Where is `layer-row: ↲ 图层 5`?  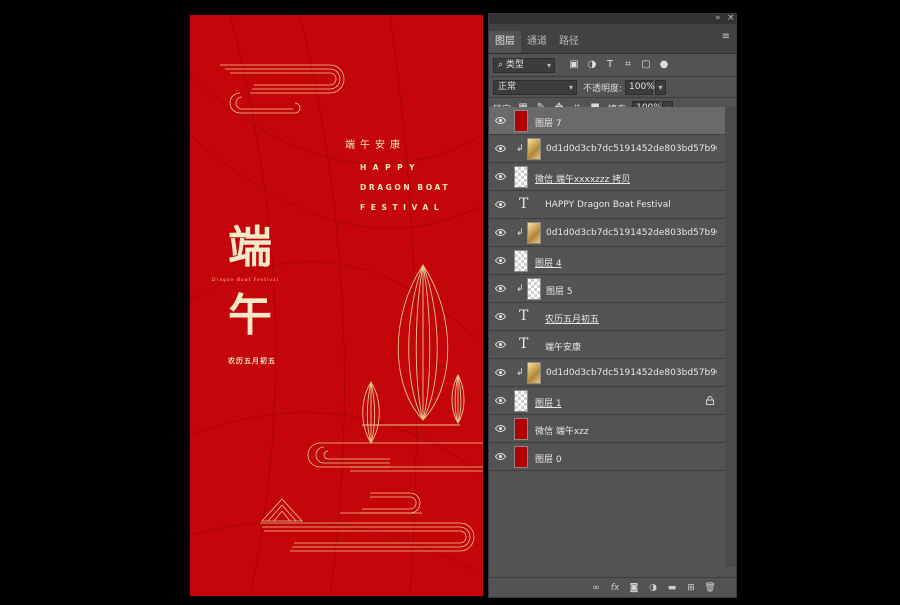
layer-row: ↲ 图层 5 is located at coordinates (607, 289).